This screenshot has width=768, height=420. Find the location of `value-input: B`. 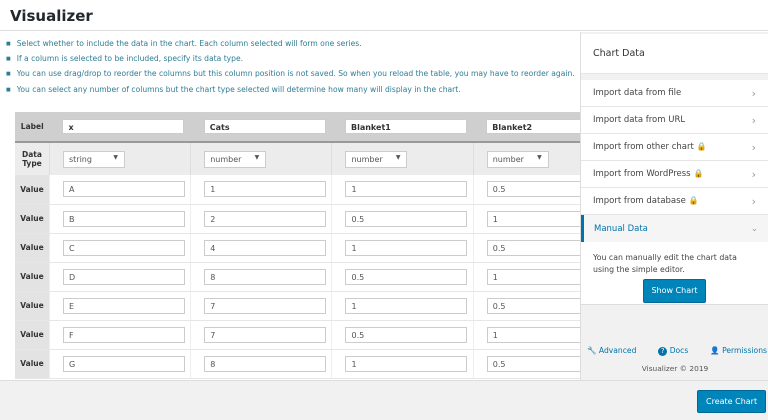

value-input: B is located at coordinates (123, 218).